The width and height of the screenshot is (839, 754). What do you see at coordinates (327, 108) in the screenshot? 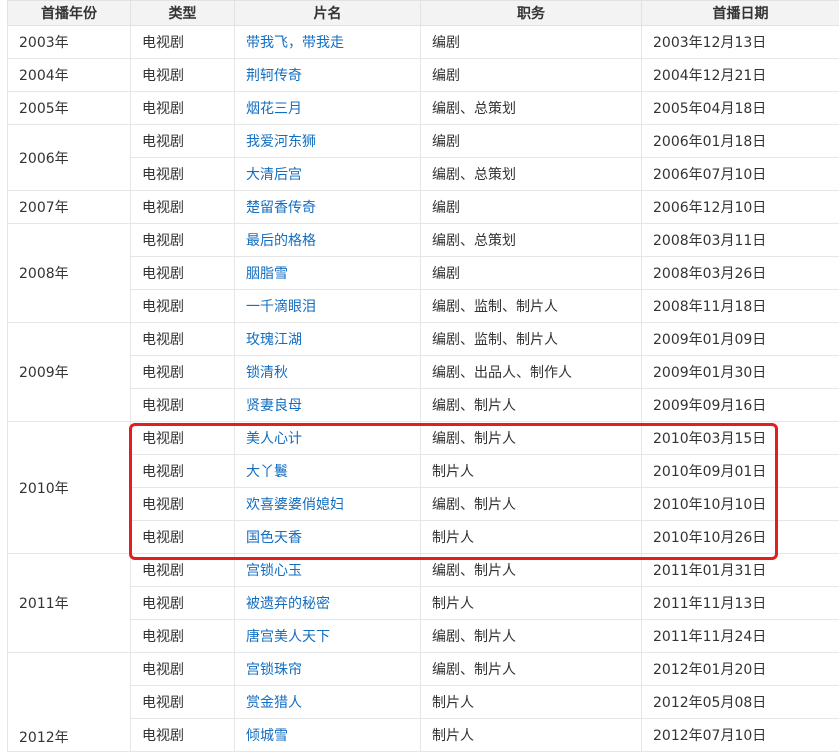
I see `title-cell: 烟花三月` at bounding box center [327, 108].